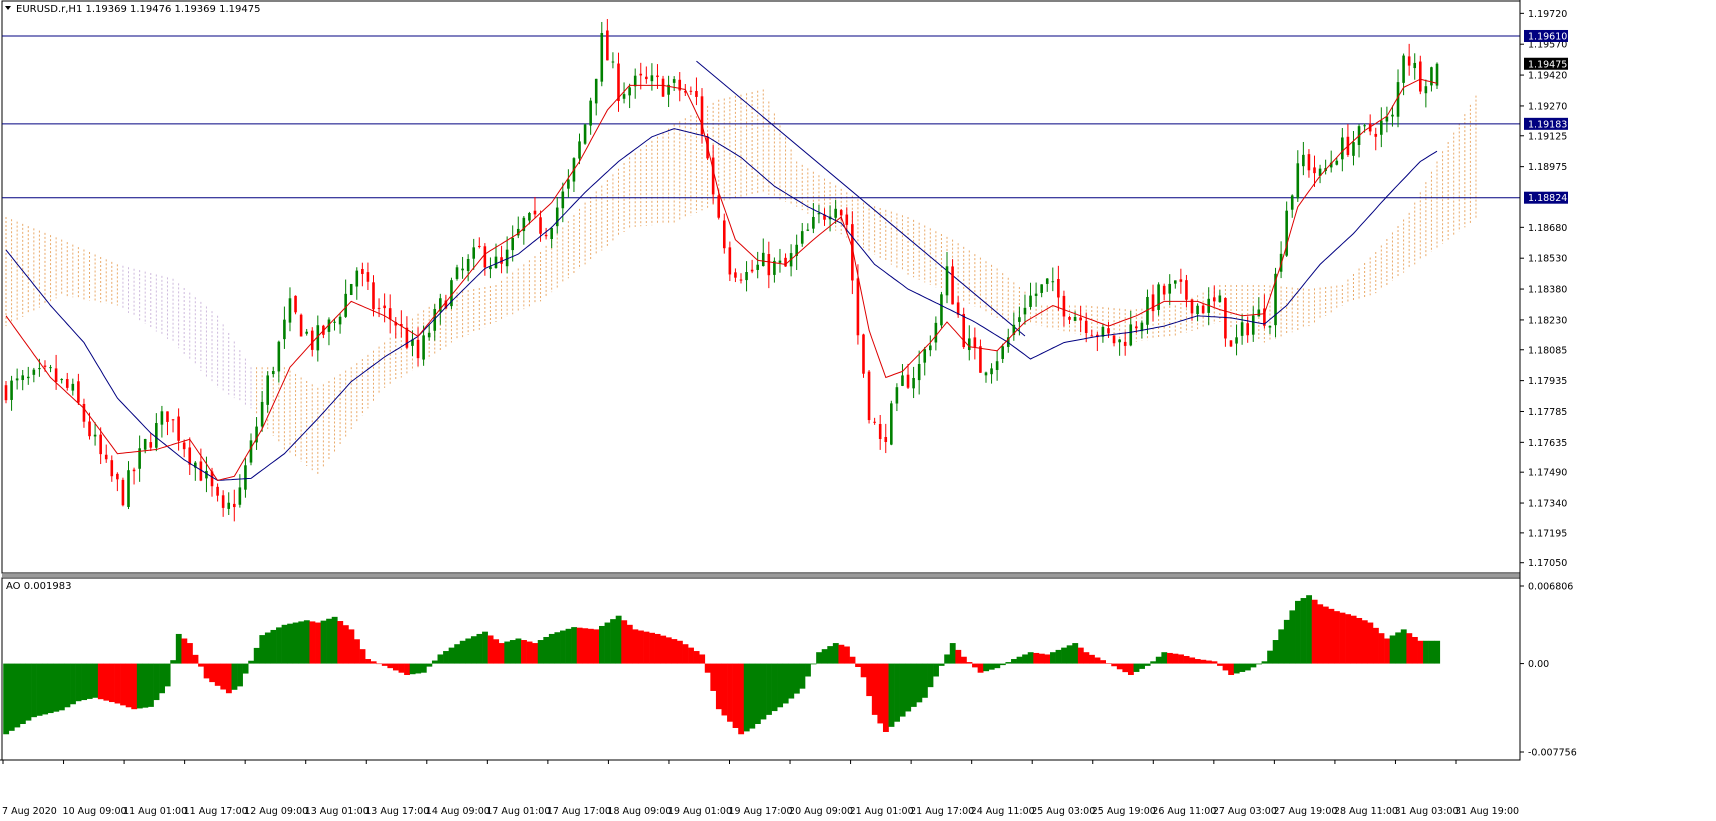  What do you see at coordinates (216, 811) in the screenshot?
I see `time-axis-label: 11 Aug 17:00` at bounding box center [216, 811].